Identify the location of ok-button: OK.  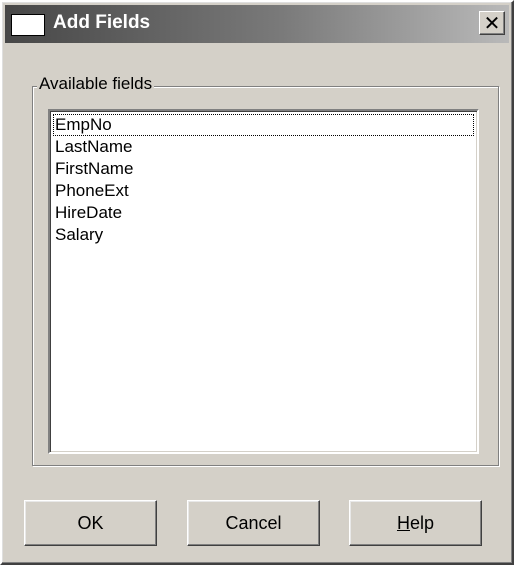
(90, 523).